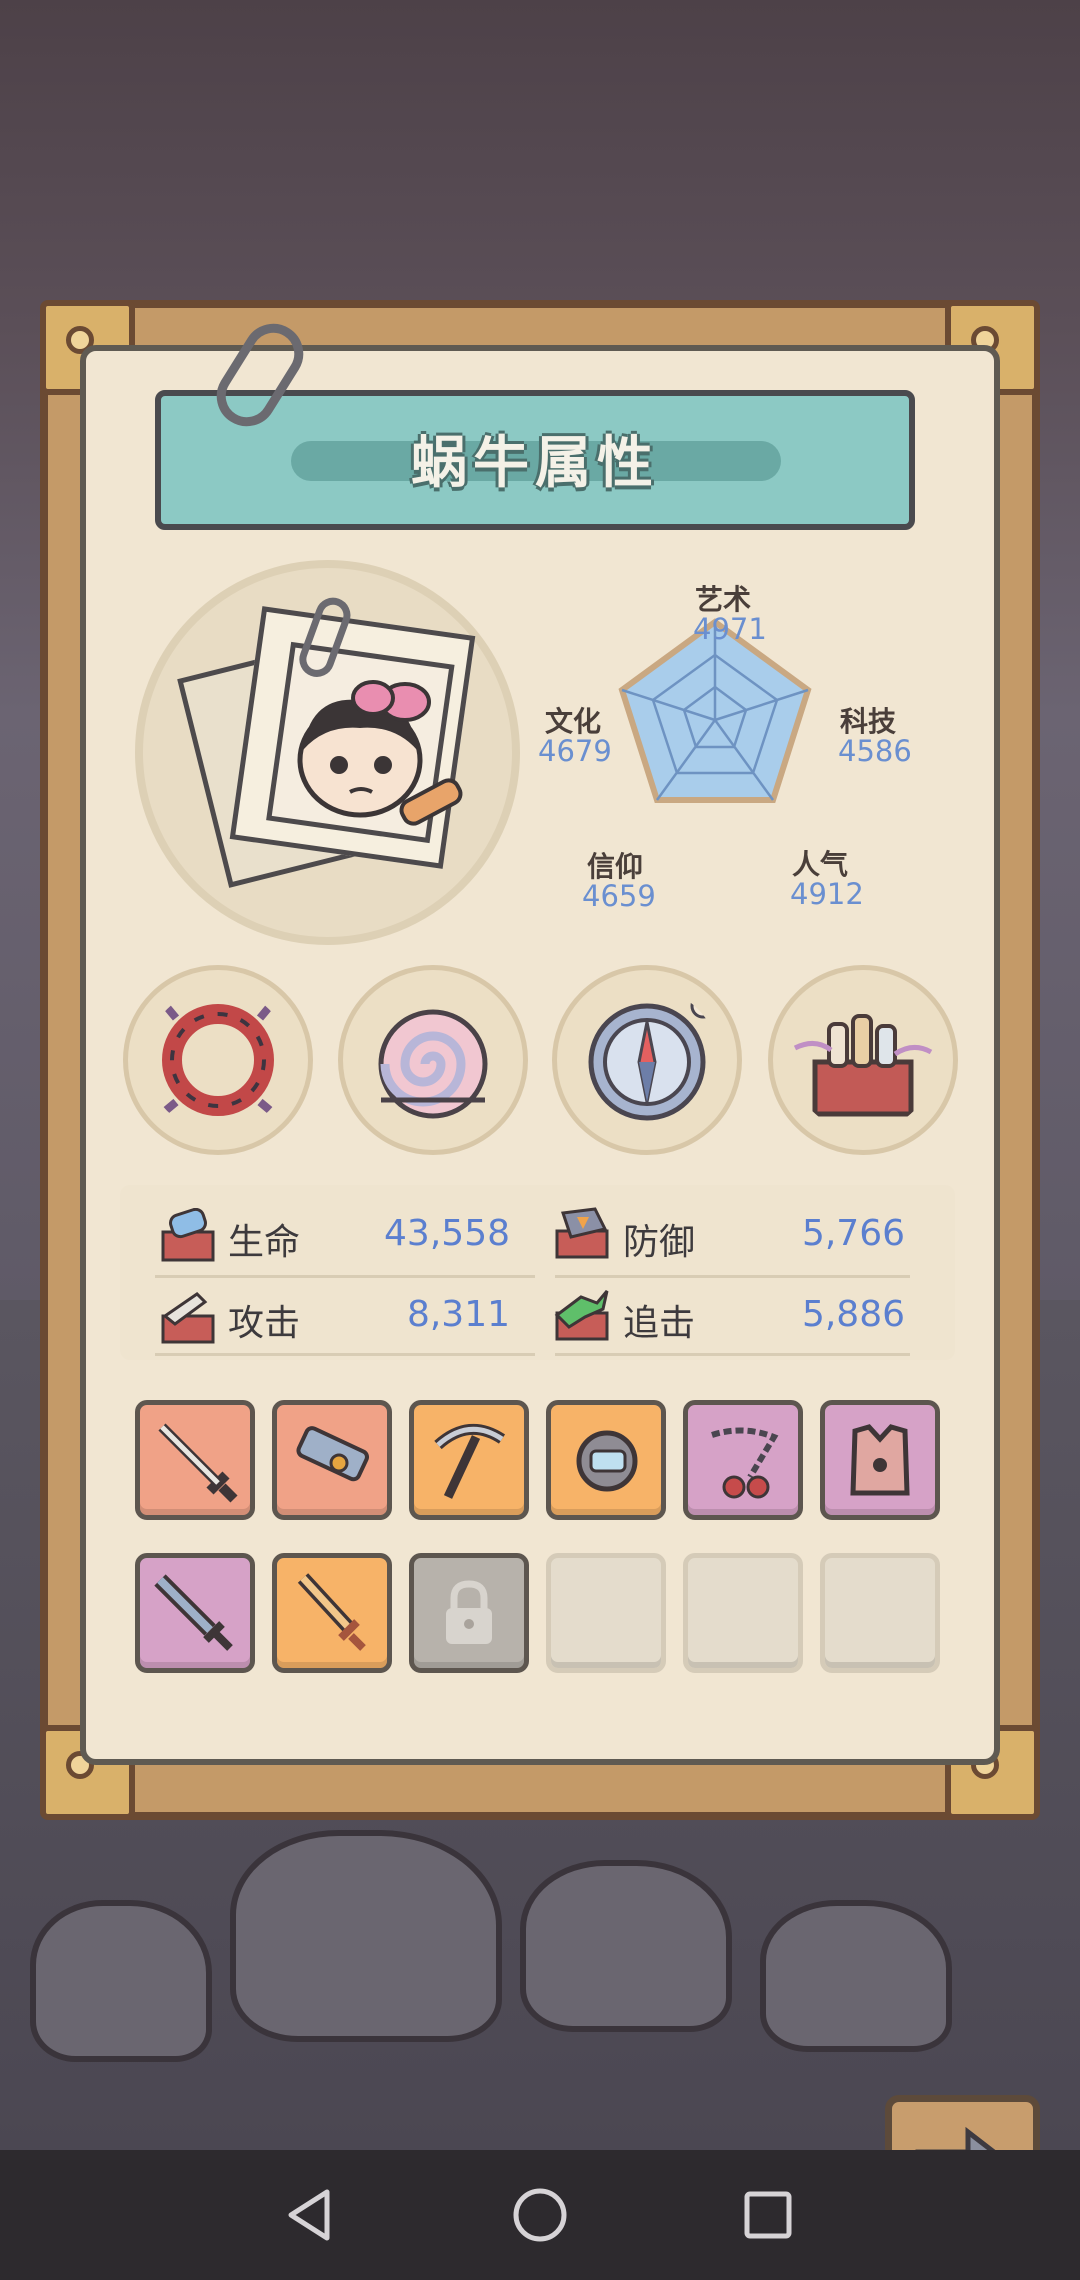 The image size is (1080, 2280). What do you see at coordinates (827, 894) in the screenshot?
I see `radar-value-popularity: 4912` at bounding box center [827, 894].